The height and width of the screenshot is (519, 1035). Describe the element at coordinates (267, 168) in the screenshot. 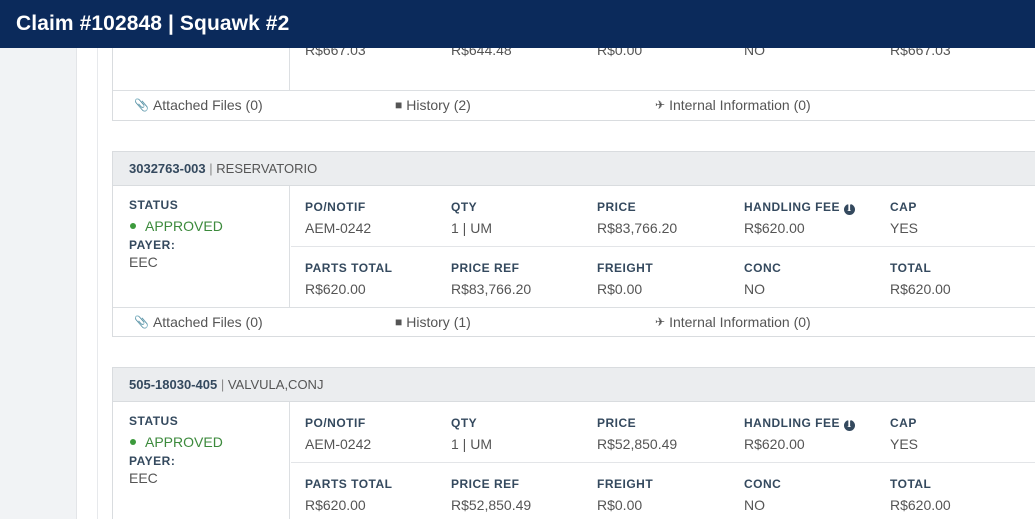

I see `part-description: RESERVATORIO` at that location.